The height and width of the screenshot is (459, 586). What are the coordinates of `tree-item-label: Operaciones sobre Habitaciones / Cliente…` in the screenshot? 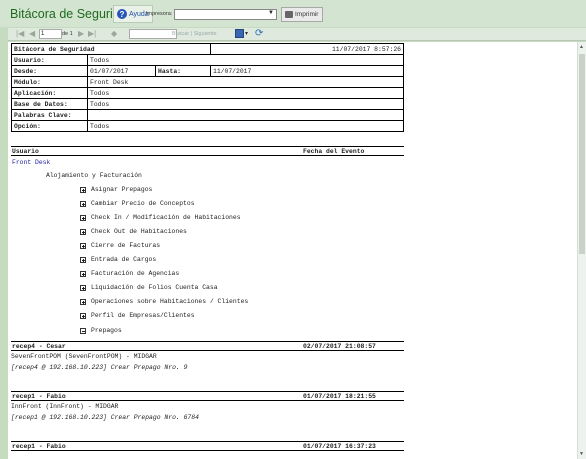 It's located at (170, 301).